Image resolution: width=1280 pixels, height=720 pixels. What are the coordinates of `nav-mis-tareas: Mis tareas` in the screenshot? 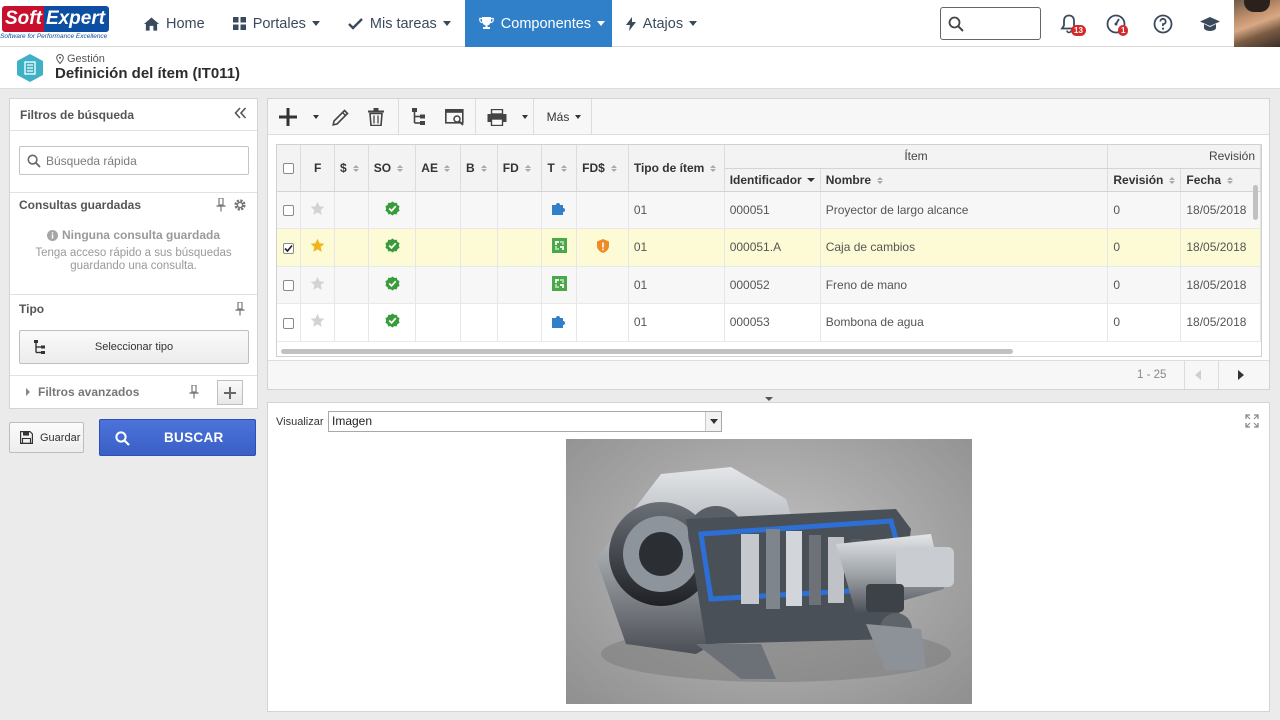 It's located at (399, 23).